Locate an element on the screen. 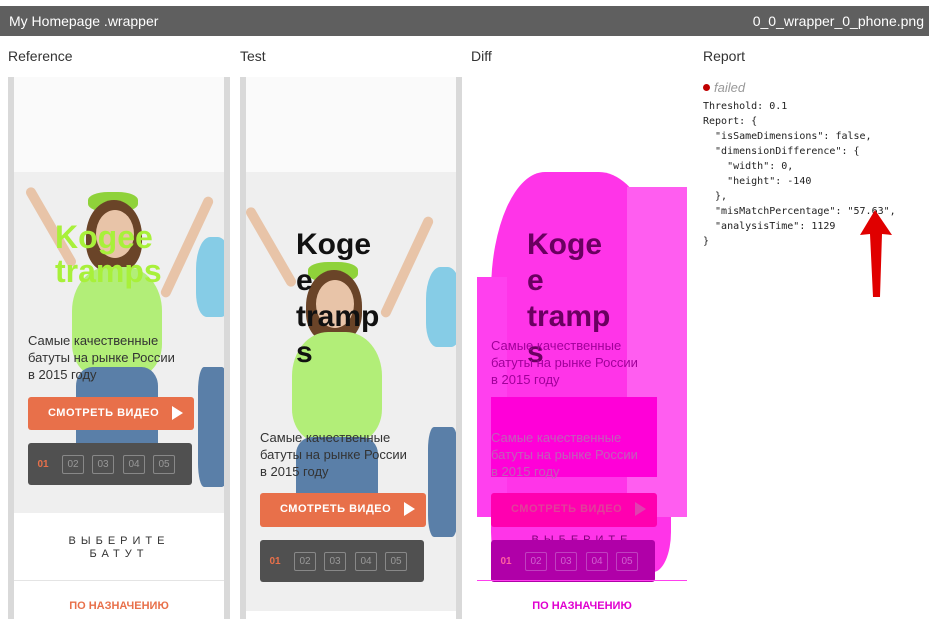  test-heading: Test is located at coordinates (253, 56).